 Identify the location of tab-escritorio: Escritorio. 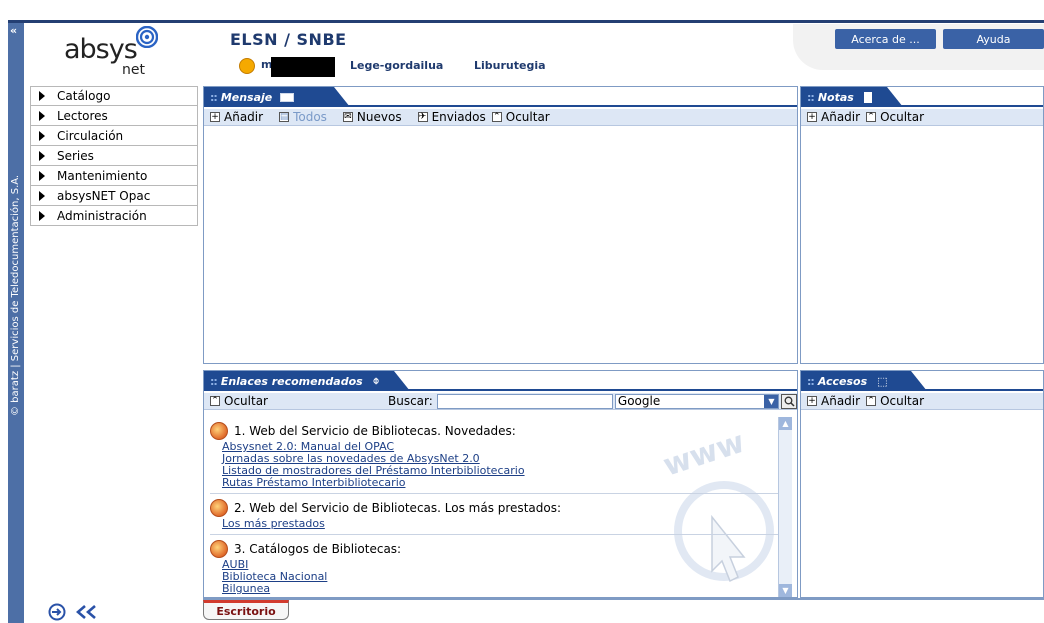
(246, 610).